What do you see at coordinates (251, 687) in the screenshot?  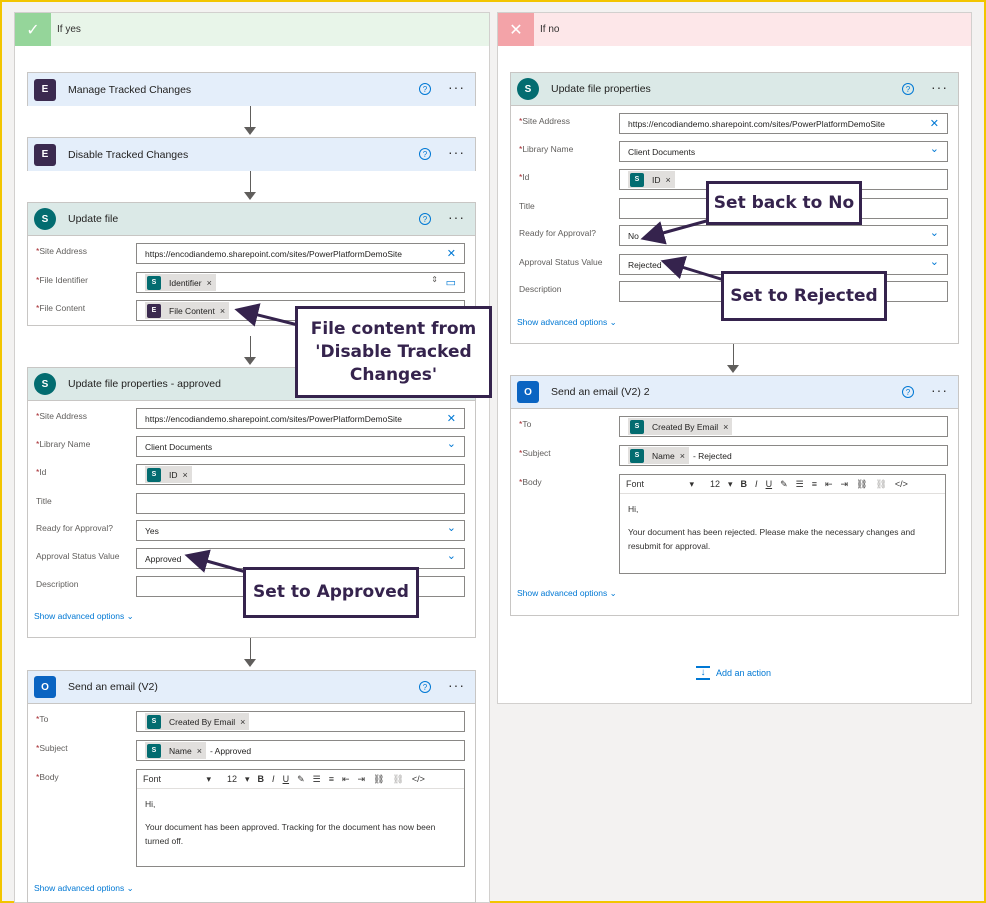 I see `card-header: O Send an email (V2) ? ···` at bounding box center [251, 687].